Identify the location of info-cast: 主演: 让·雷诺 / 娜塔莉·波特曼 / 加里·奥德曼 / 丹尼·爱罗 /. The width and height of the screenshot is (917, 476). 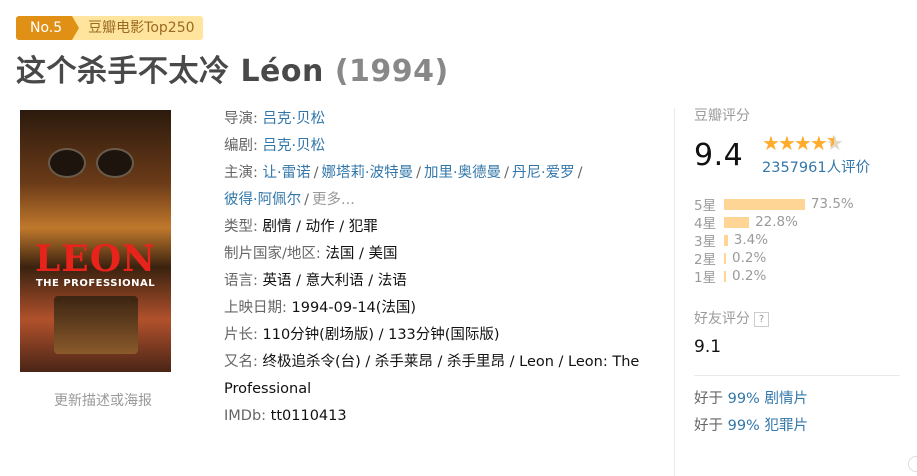
(403, 173).